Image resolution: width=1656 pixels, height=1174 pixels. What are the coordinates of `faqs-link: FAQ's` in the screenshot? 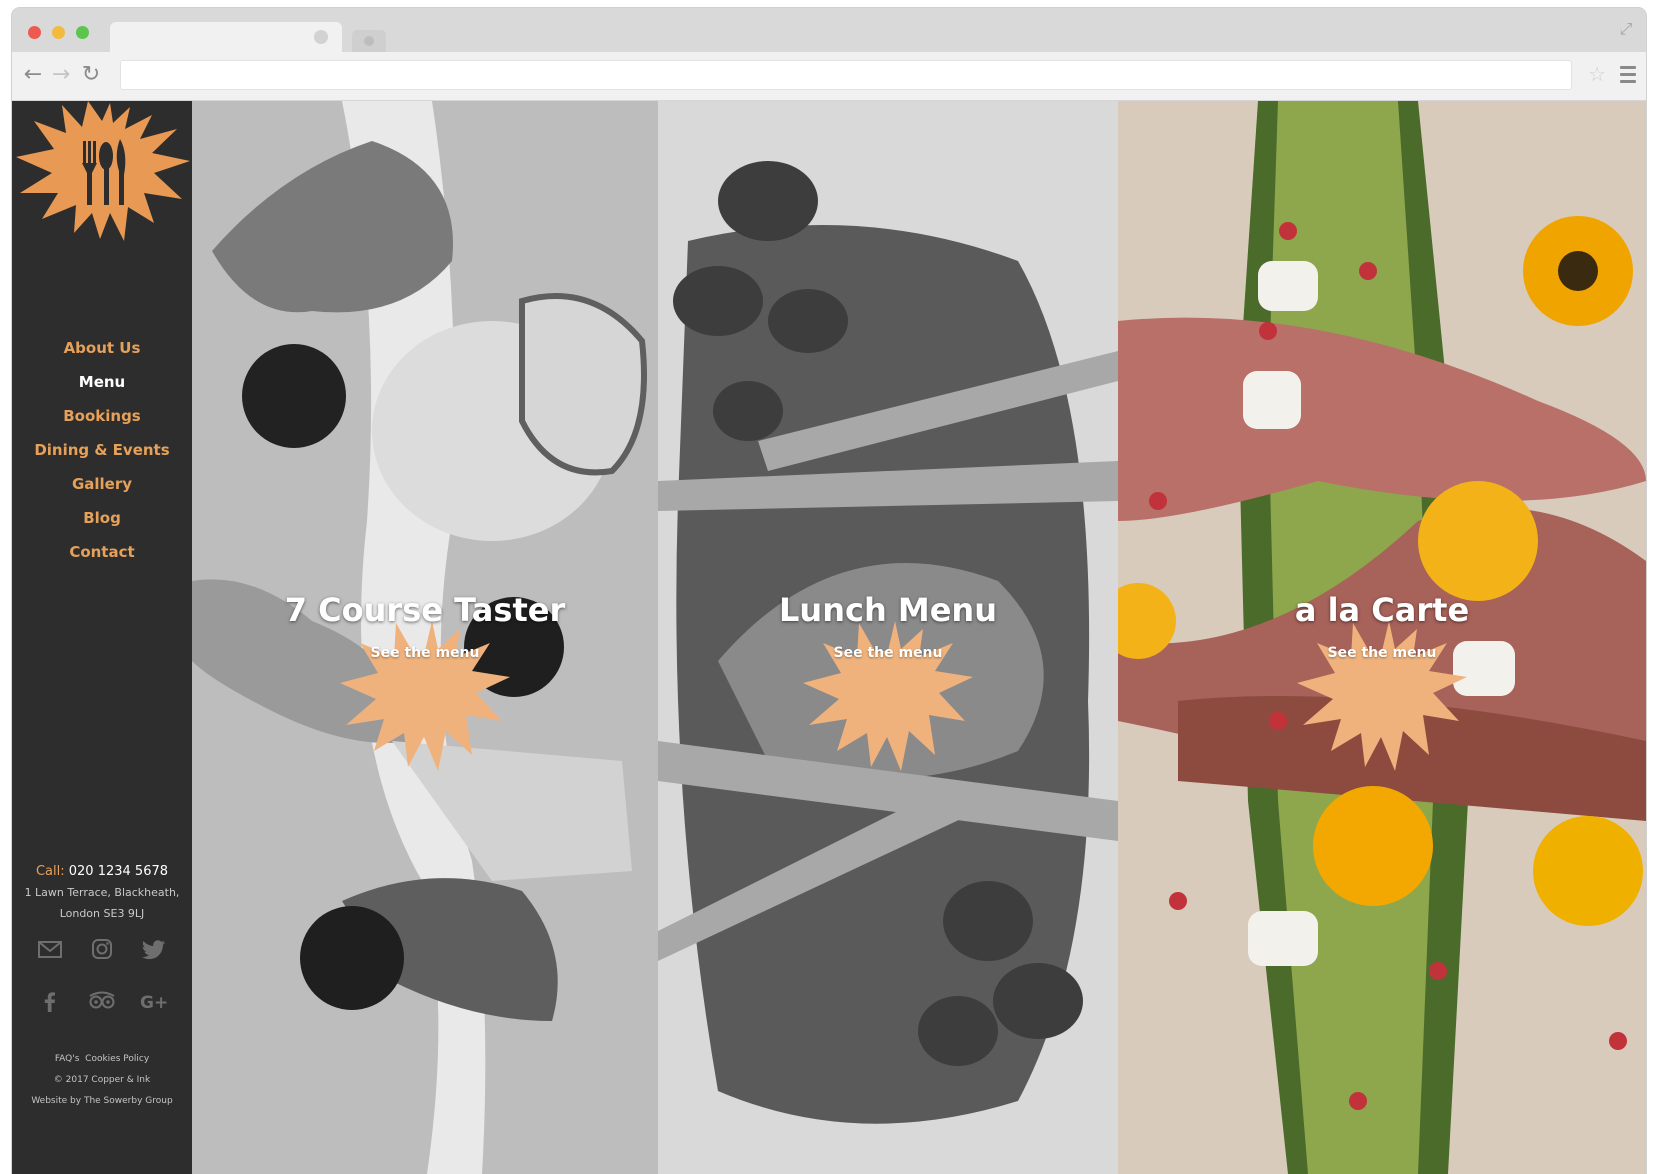 It's located at (67, 1059).